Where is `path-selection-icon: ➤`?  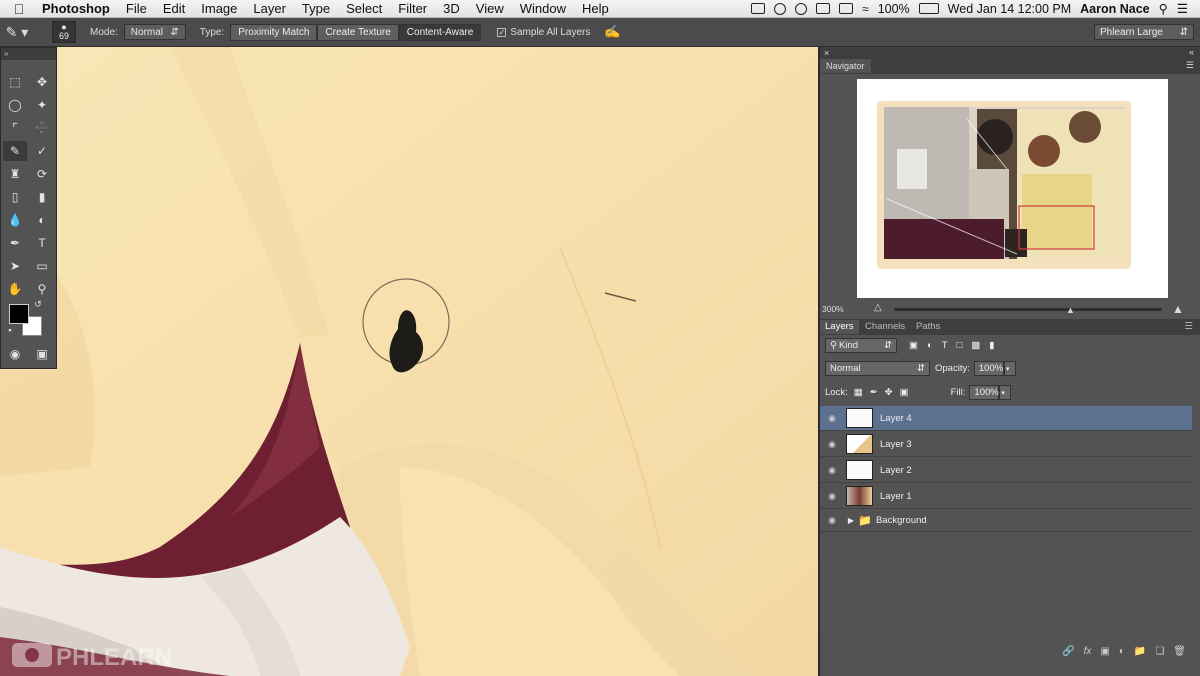
path-selection-icon: ➤ is located at coordinates (15, 266).